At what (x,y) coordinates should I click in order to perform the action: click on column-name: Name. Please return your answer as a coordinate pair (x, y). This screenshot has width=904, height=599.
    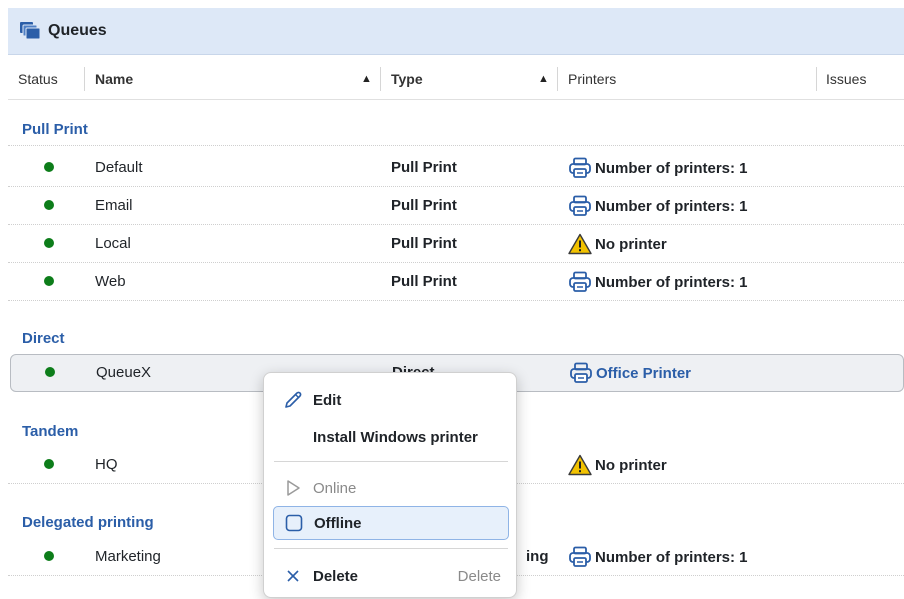
    Looking at the image, I should click on (114, 79).